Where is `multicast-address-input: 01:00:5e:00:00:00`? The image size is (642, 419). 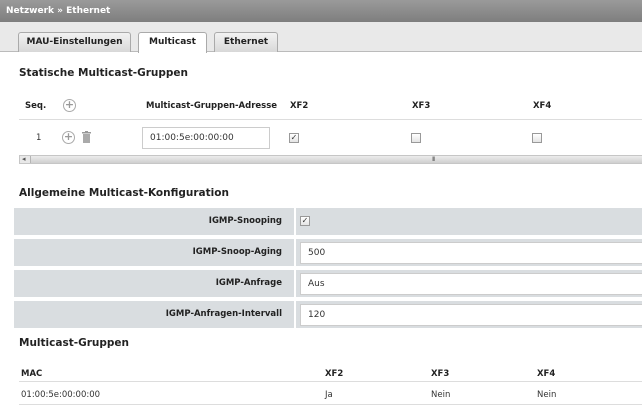
multicast-address-input: 01:00:5e:00:00:00 is located at coordinates (206, 138).